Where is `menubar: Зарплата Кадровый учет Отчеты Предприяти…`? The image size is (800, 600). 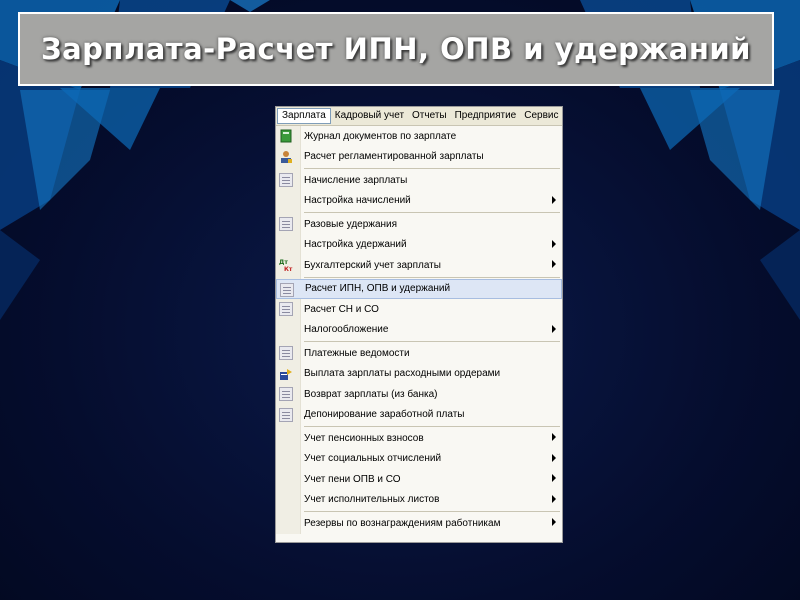 menubar: Зарплата Кадровый учет Отчеты Предприяти… is located at coordinates (419, 116).